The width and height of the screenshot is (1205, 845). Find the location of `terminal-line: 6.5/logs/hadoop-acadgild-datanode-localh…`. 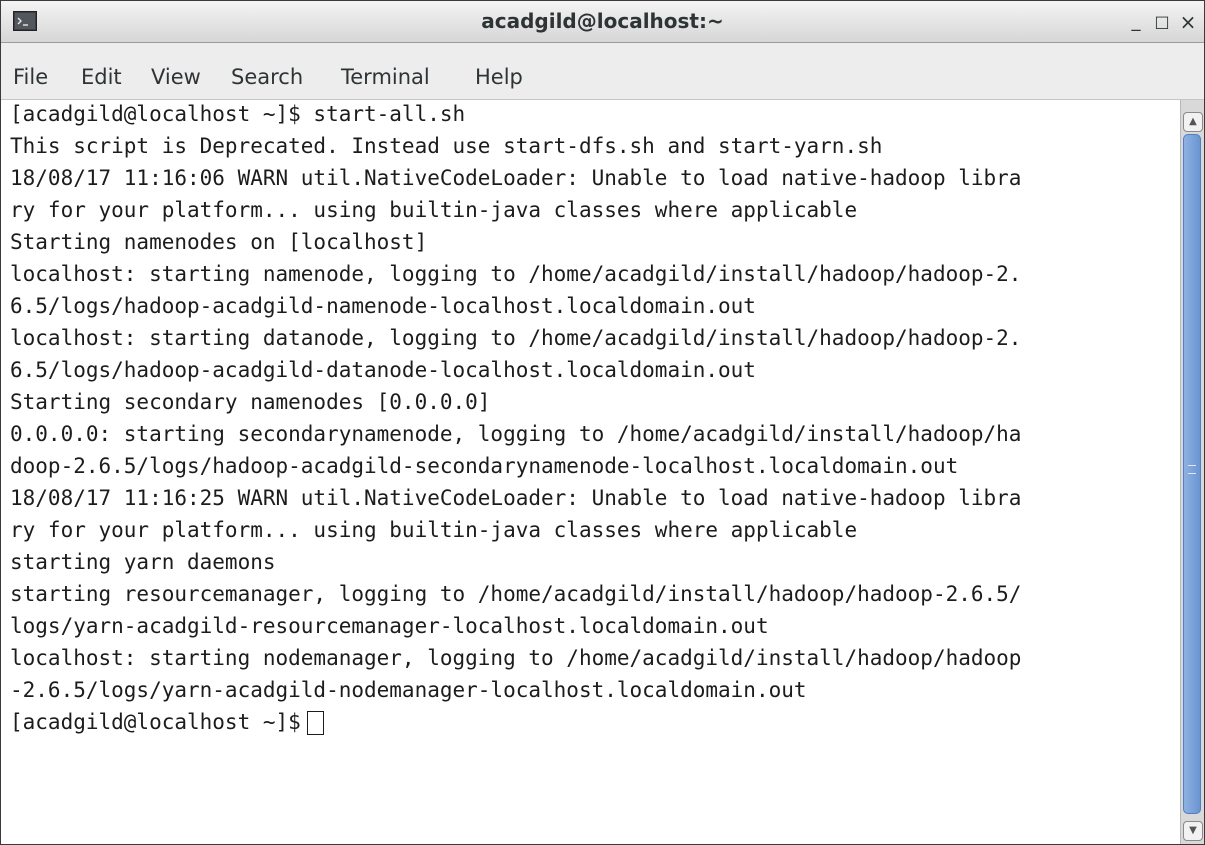

terminal-line: 6.5/logs/hadoop-acadgild-datanode-localh… is located at coordinates (383, 370).